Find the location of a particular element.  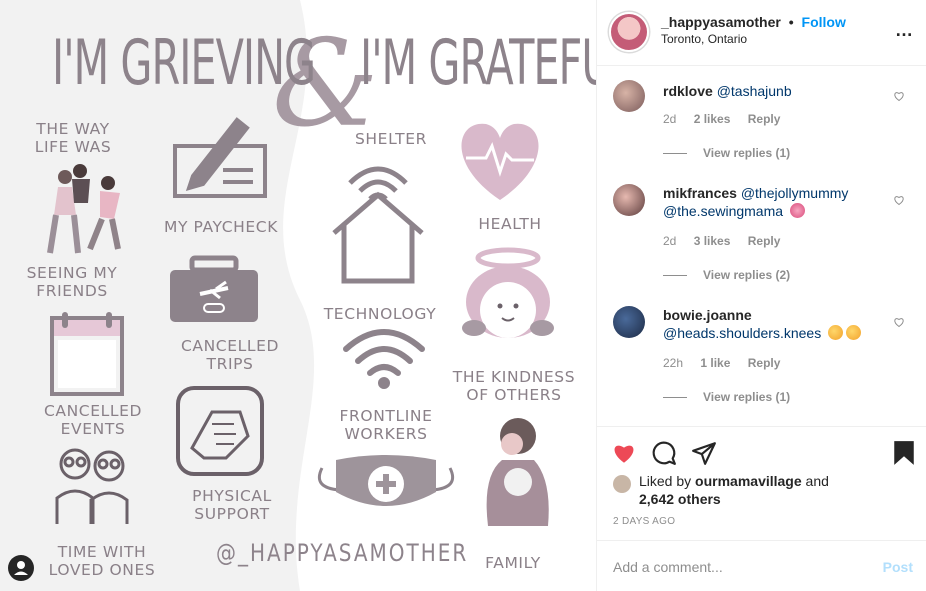

owner-username: _happyasamother is located at coordinates (721, 22).